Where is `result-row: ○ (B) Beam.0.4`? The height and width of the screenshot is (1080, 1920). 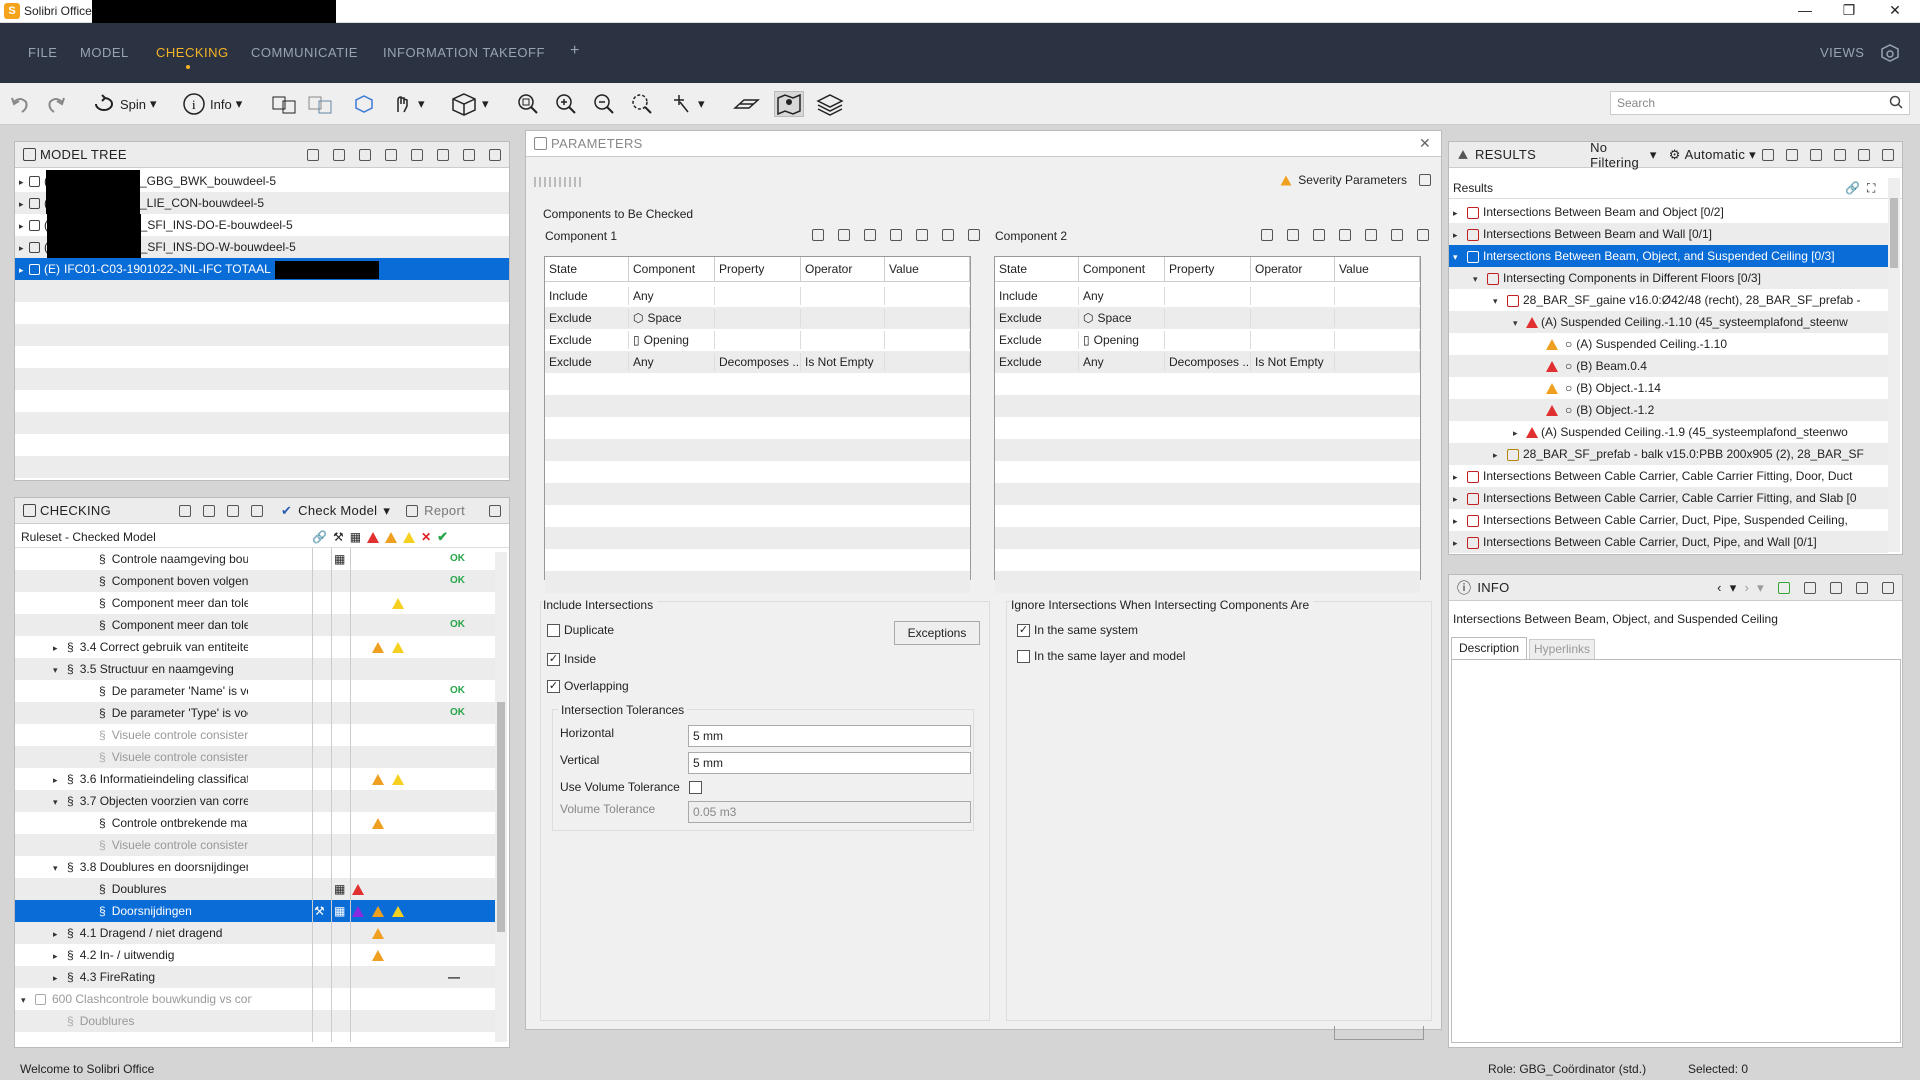
result-row: ○ (B) Beam.0.4 is located at coordinates (1668, 366).